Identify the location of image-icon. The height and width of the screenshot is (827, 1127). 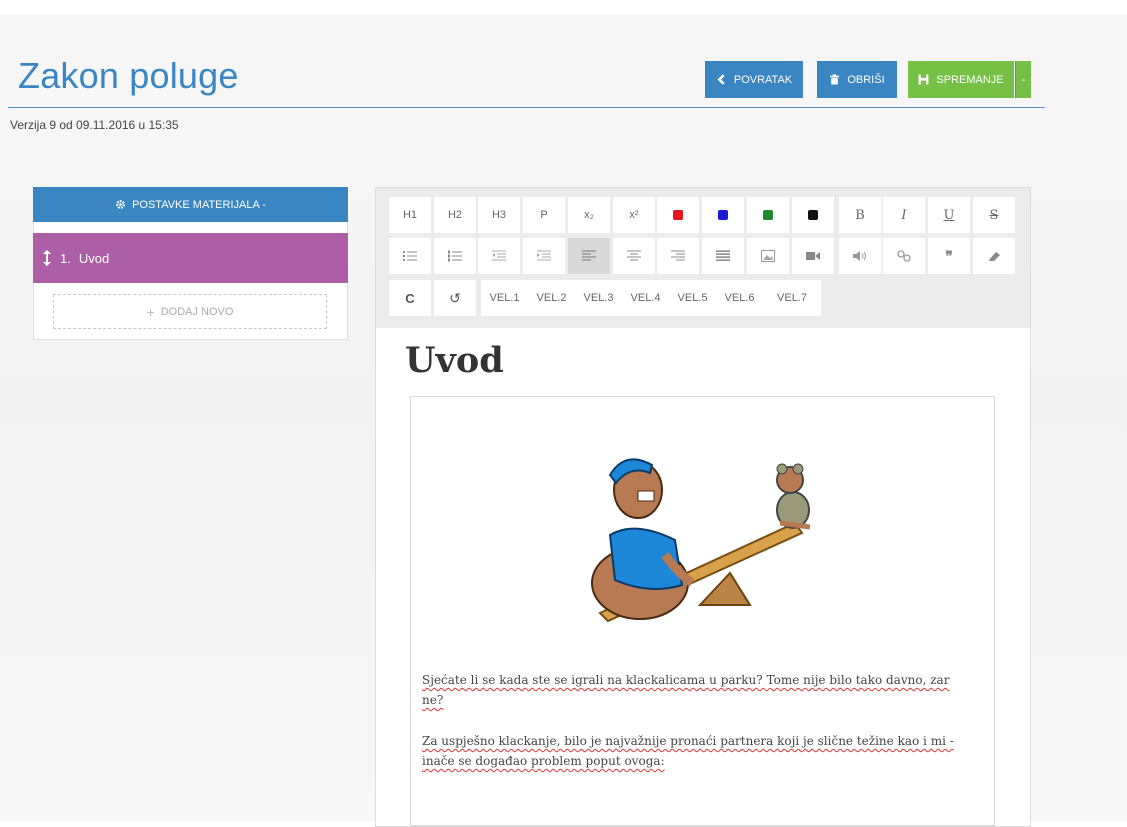
(768, 256).